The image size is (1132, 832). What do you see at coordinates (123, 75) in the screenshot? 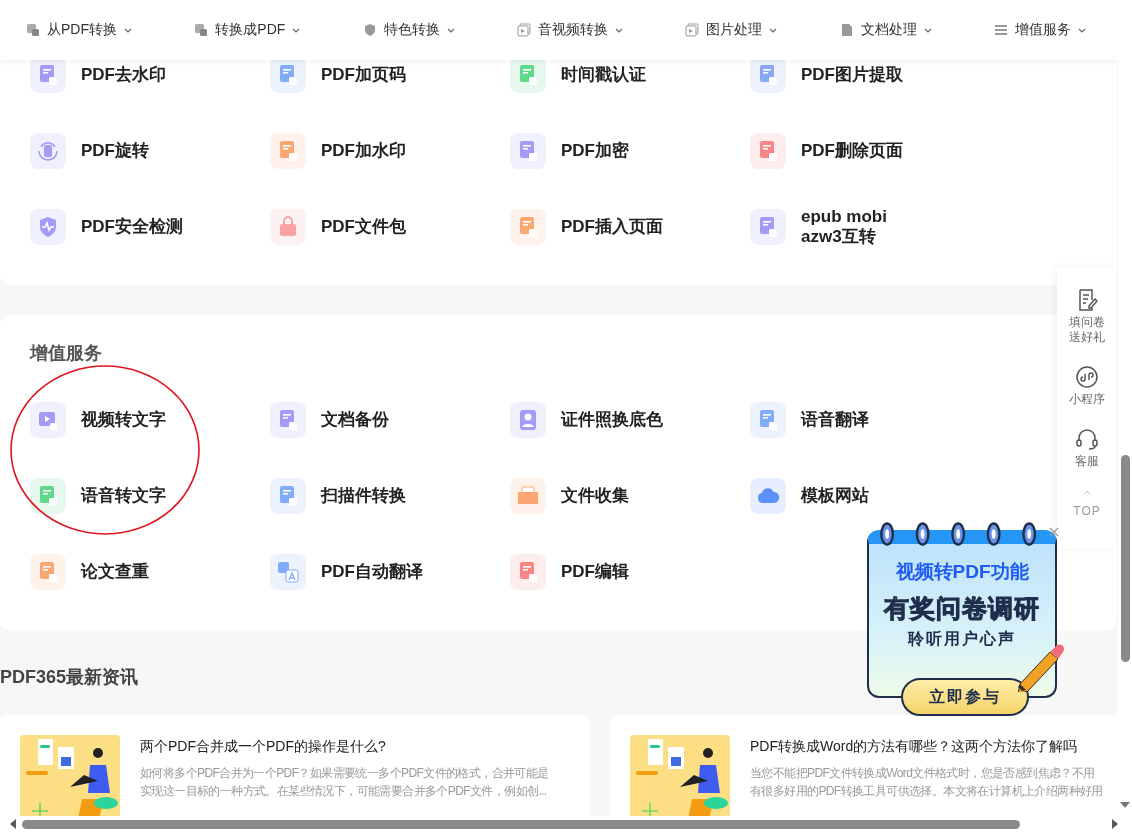
I see `tool-link: PDF去水印` at bounding box center [123, 75].